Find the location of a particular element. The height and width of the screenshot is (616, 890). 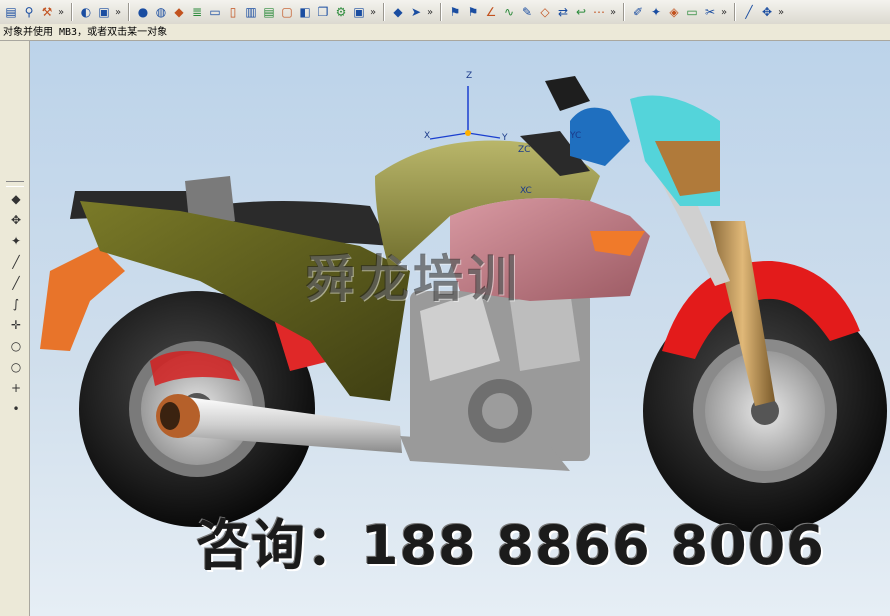

toolbar-misc-group: ╱ ✥» is located at coordinates (763, 12).